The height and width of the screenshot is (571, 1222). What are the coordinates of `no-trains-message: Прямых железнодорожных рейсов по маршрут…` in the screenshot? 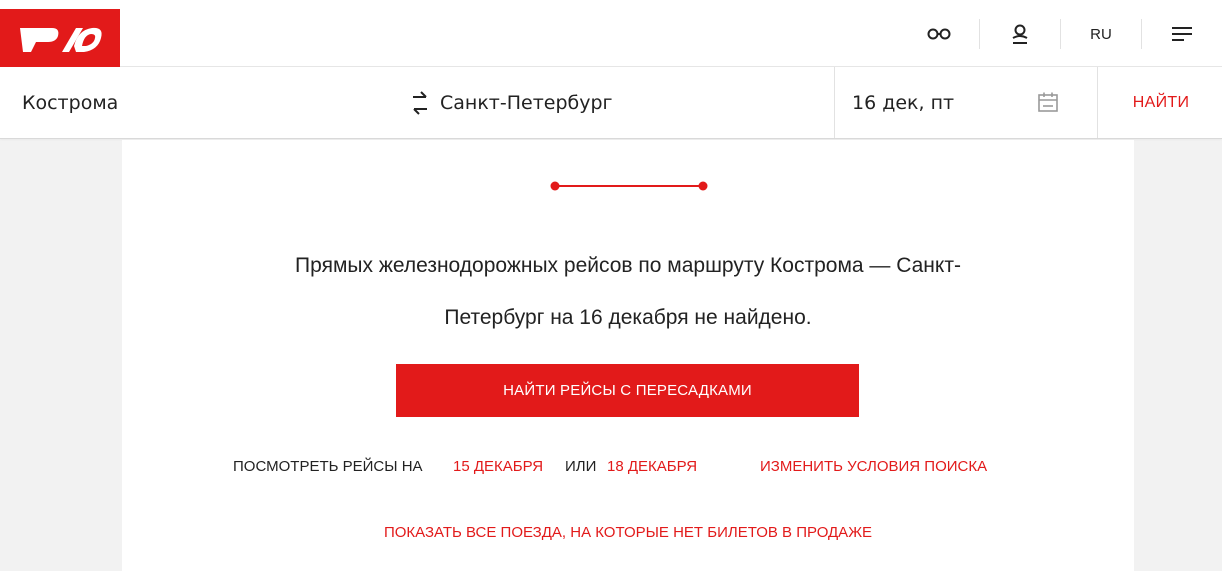 It's located at (628, 292).